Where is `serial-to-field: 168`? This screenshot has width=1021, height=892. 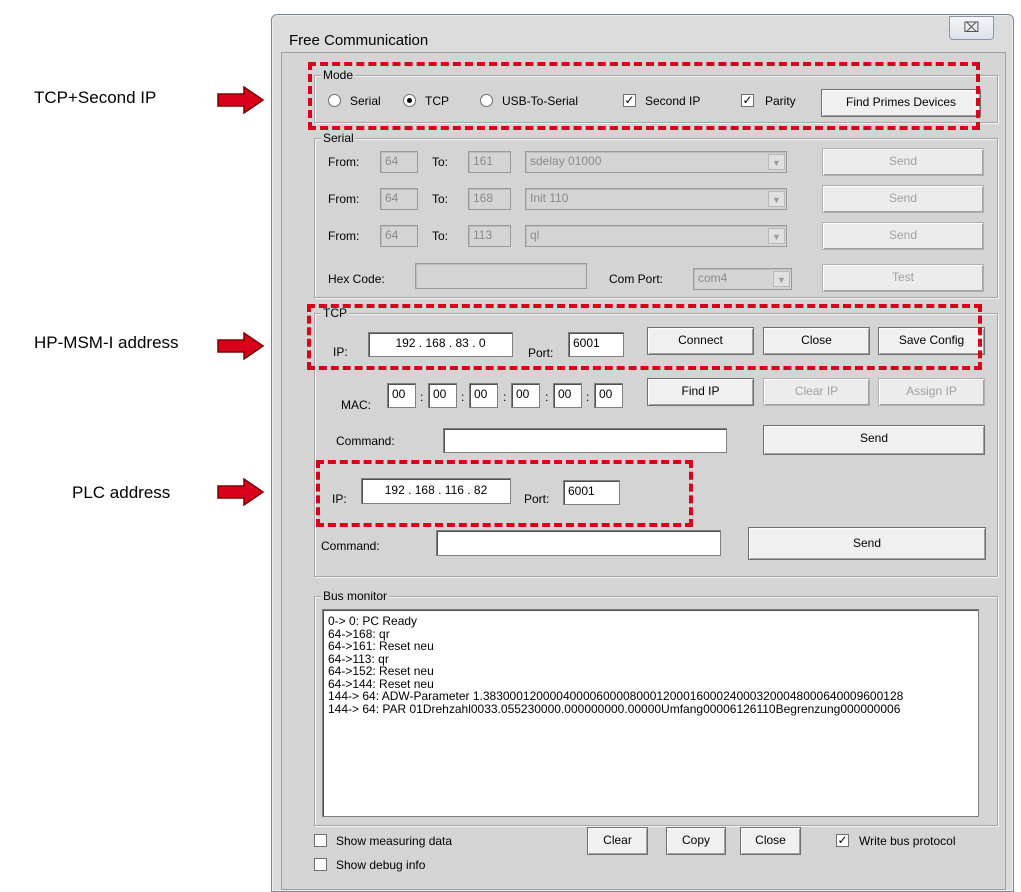
serial-to-field: 168 is located at coordinates (489, 199).